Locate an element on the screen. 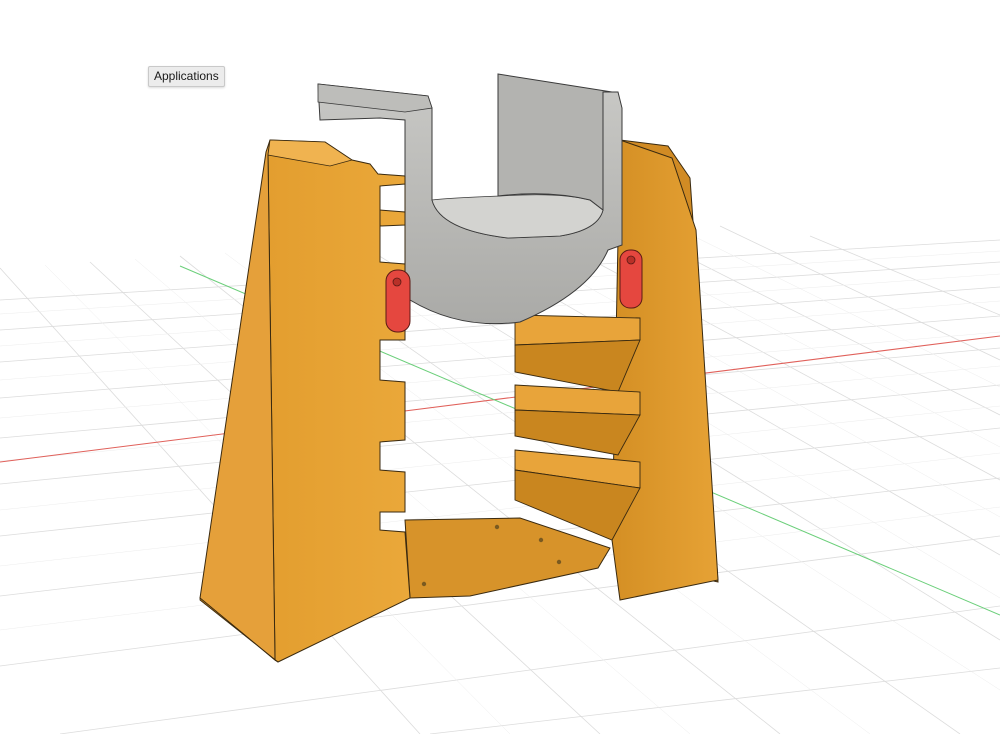 The height and width of the screenshot is (739, 1000). inner-ribs is located at coordinates (577, 427).